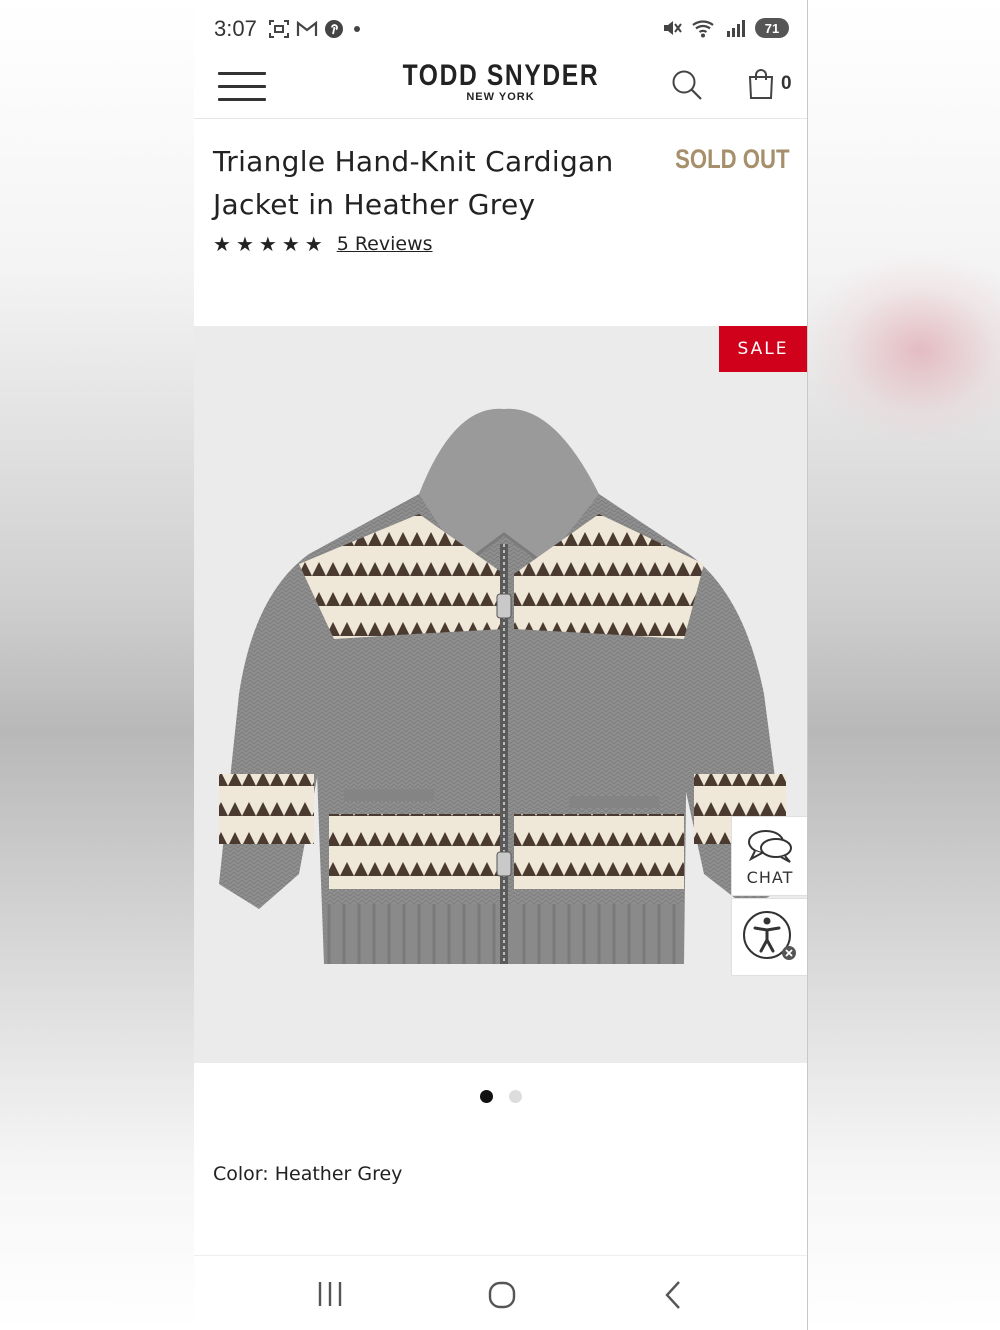  Describe the element at coordinates (235, 28) in the screenshot. I see `status-time: 3:07` at that location.